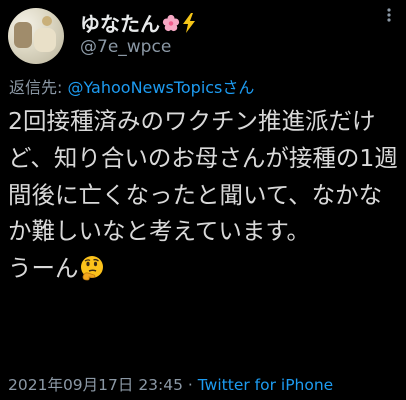  Describe the element at coordinates (160, 87) in the screenshot. I see `reply-target-link: @YahooNewsTopicsさん` at that location.